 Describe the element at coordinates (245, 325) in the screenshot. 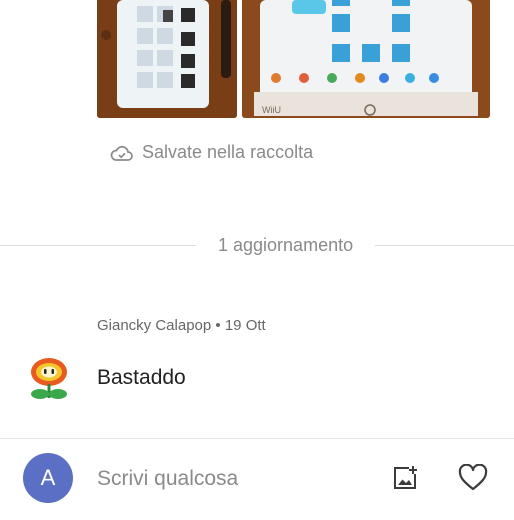

I see `comment-date: 19 Ott` at that location.